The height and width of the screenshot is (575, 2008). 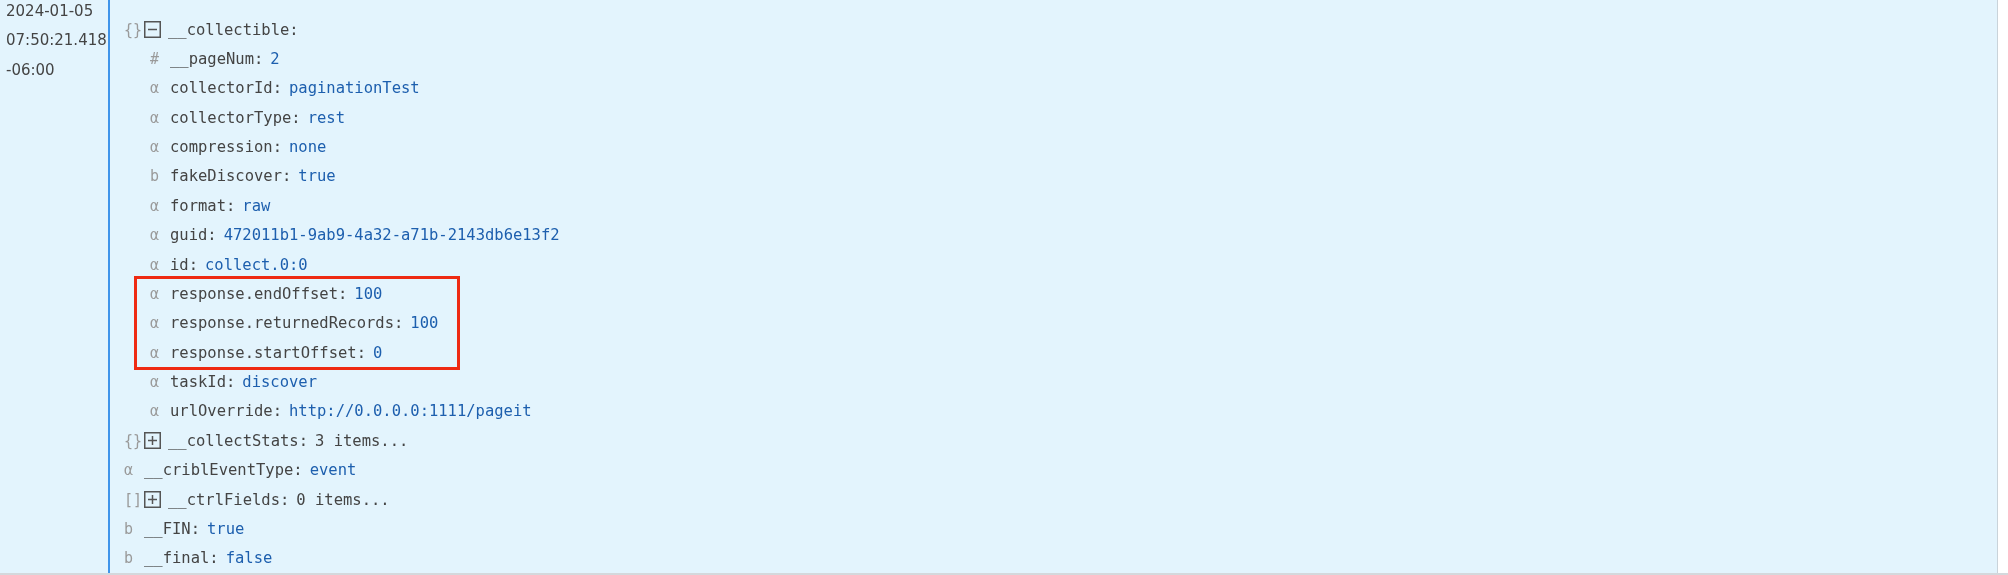 I want to click on field-value: http://0.0.0.0:1111/pageit, so click(x=410, y=411).